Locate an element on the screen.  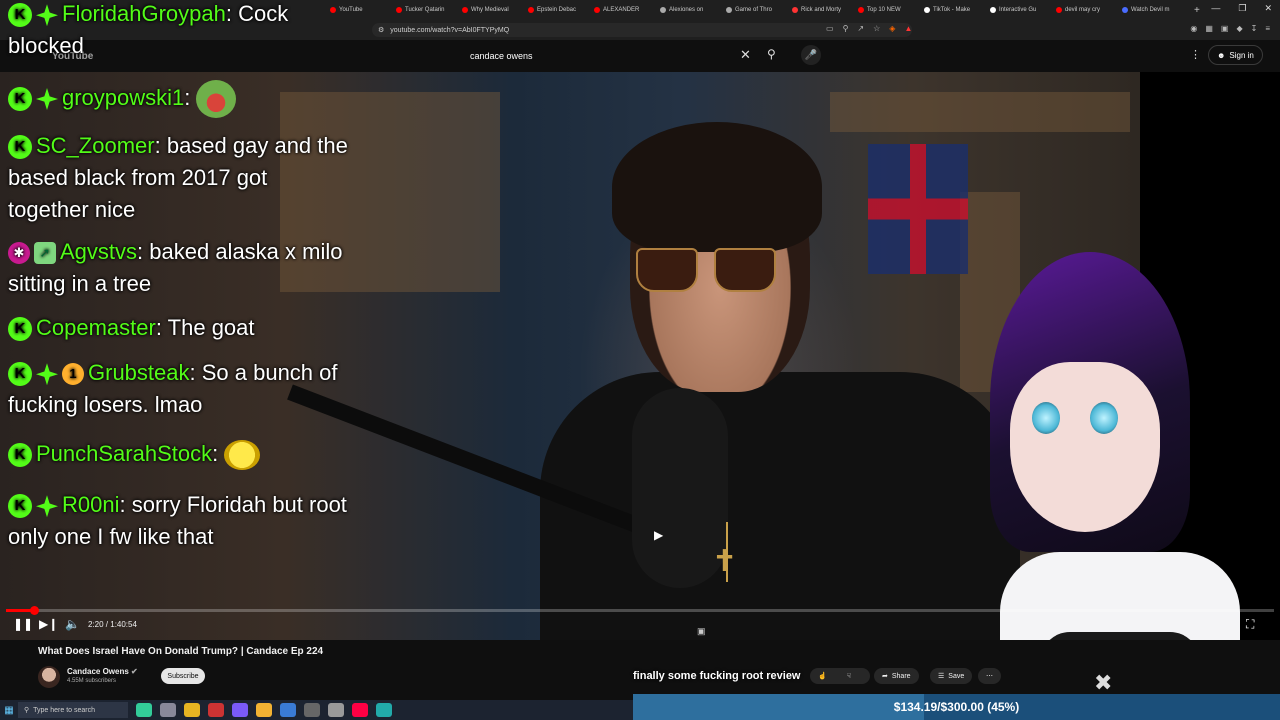
browser-tab: Alexiones on is located at coordinates (692, 10).